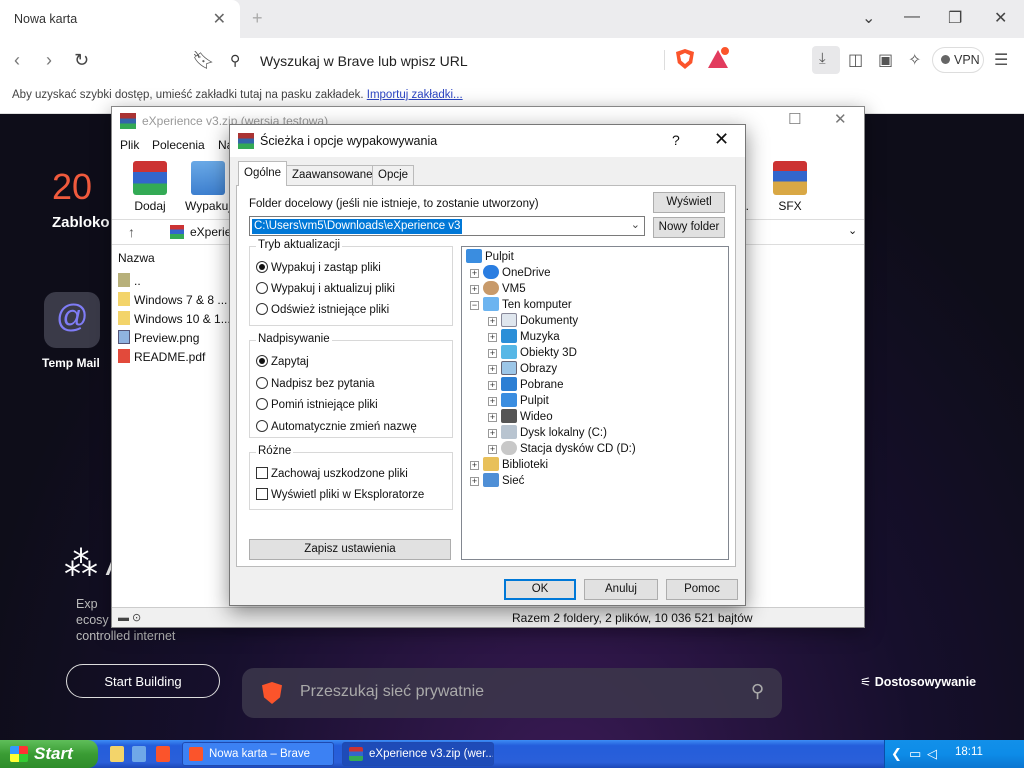  Describe the element at coordinates (322, 309) in the screenshot. I see `radio-refresh-existing: Odśwież istniejące pliki` at that location.